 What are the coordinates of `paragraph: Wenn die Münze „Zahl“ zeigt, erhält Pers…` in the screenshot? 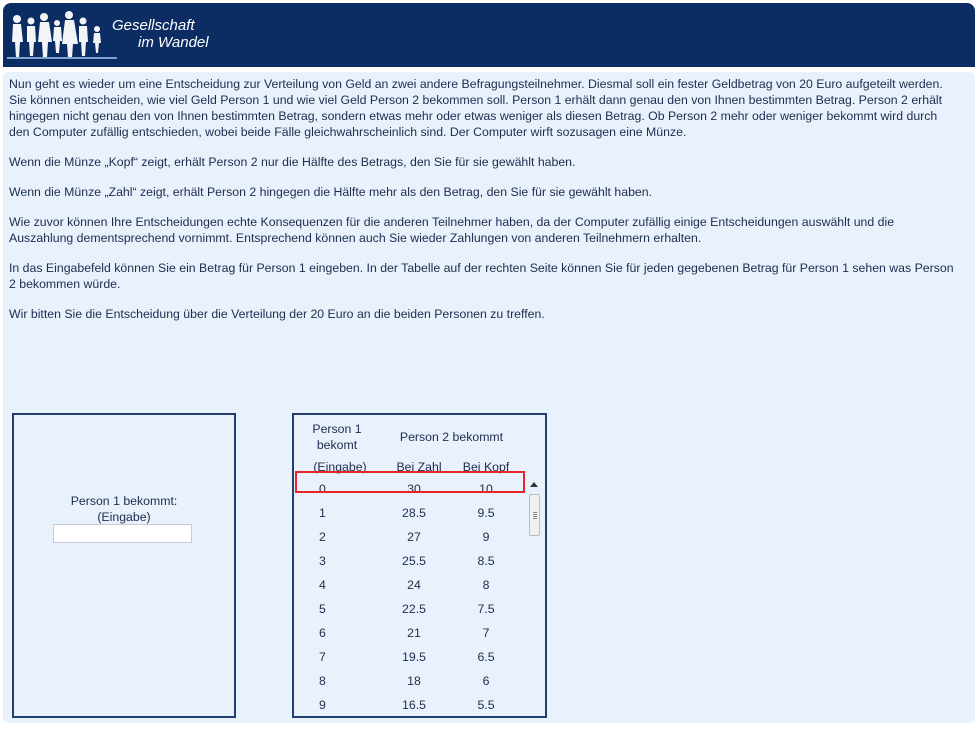 It's located at (331, 192).